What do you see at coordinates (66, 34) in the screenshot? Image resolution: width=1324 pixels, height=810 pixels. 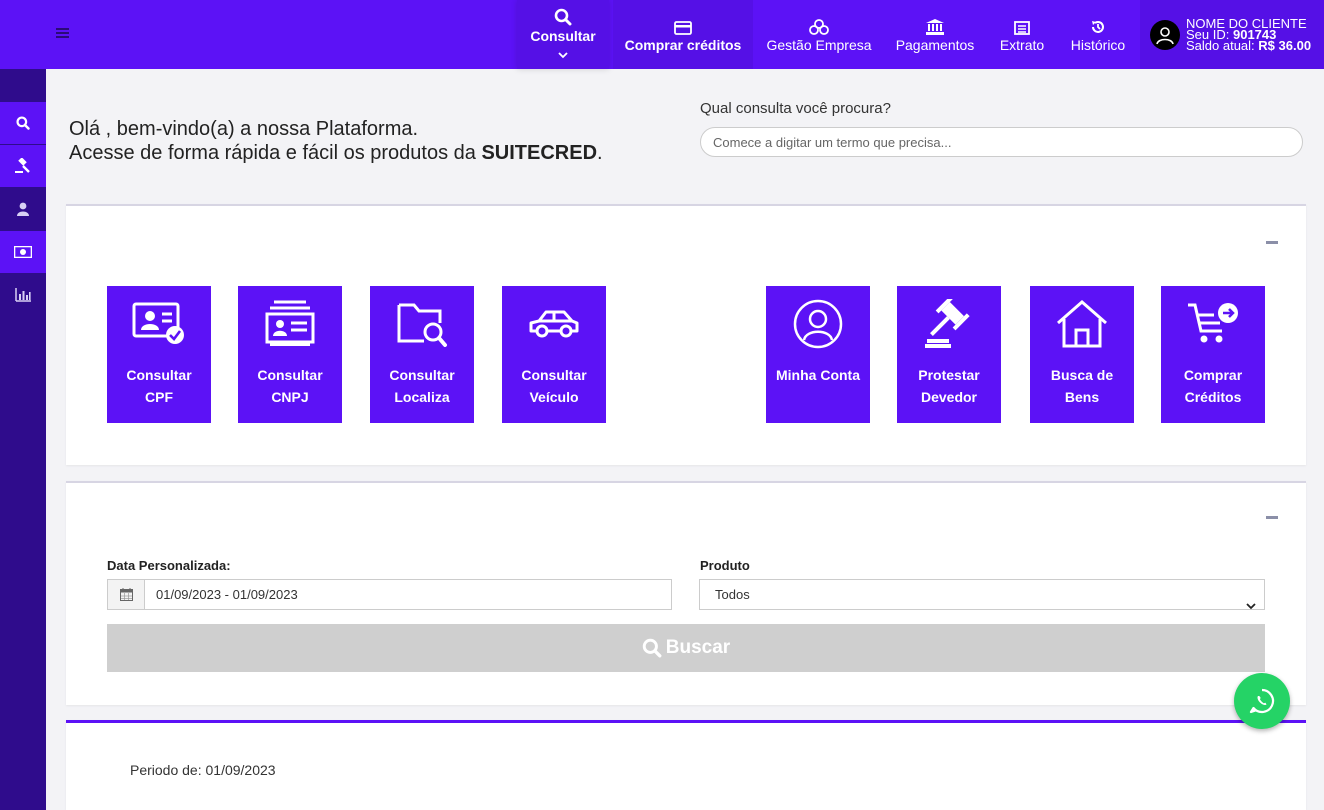 I see `menu-toggle-icon` at bounding box center [66, 34].